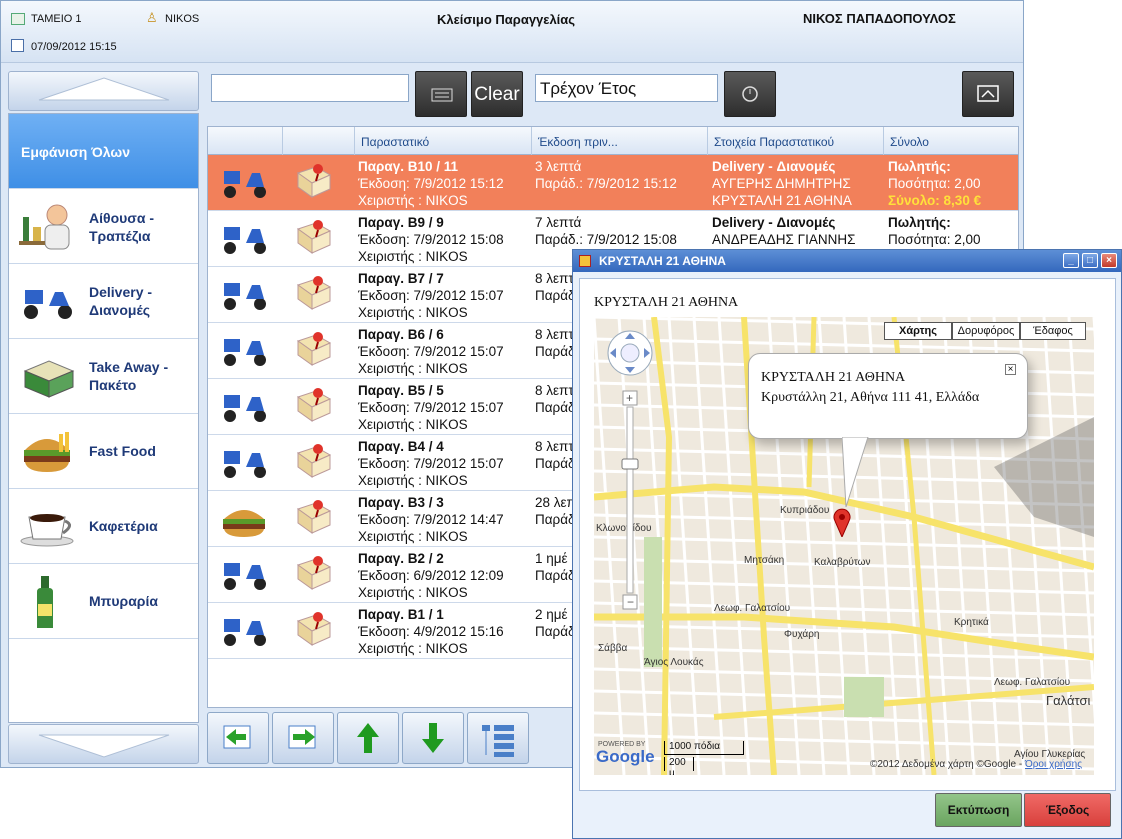 The width and height of the screenshot is (1122, 839). What do you see at coordinates (103, 301) in the screenshot?
I see `category-delivery: Delivery - Διανομές` at bounding box center [103, 301].